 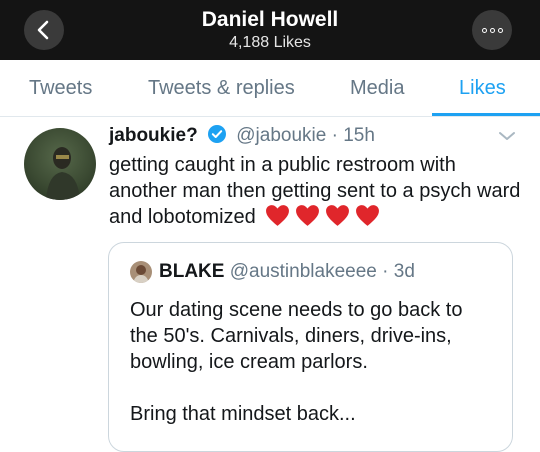 I want to click on heart-emojis, so click(x=322, y=215).